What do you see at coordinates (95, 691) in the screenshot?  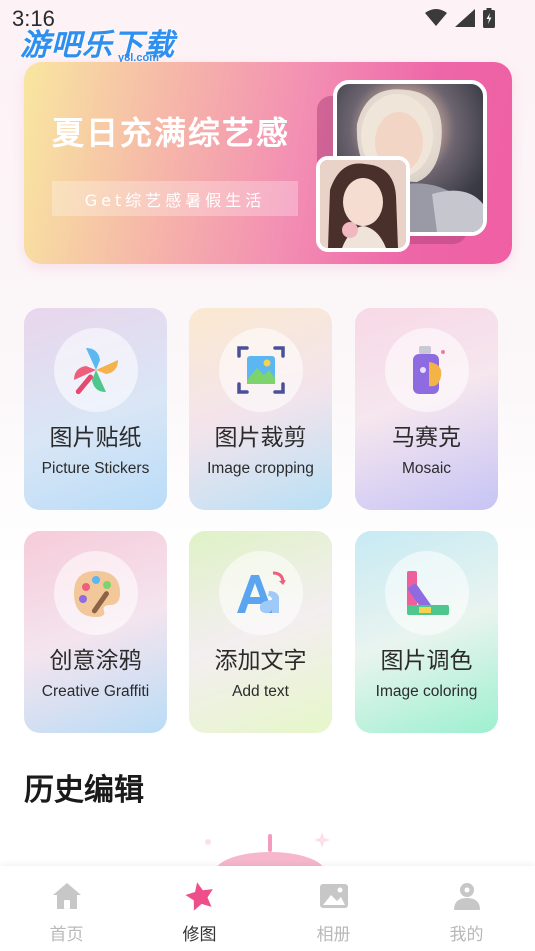 I see `tool-title-en: Creative Graffiti` at bounding box center [95, 691].